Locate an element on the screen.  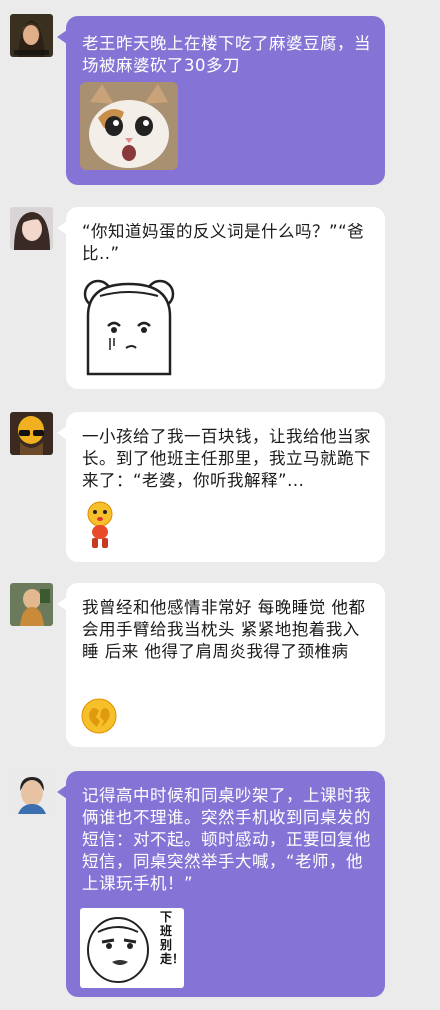
message-bubble: 老王昨天晚上在楼下吃了麻婆豆腐，当场被麻婆砍了30多刀 is located at coordinates (221, 100).